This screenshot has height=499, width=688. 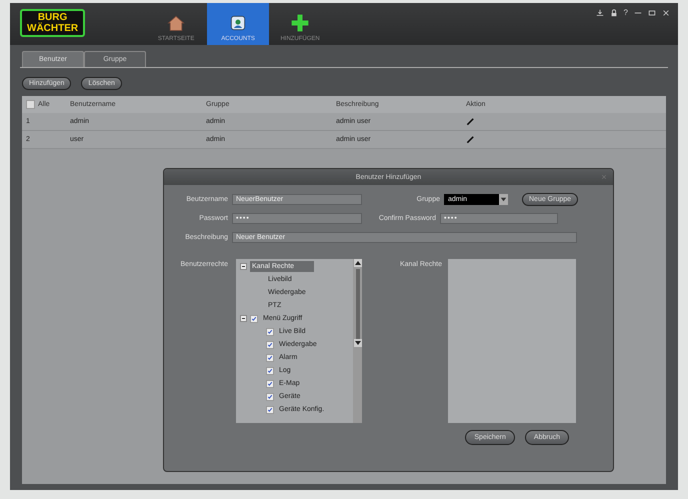 What do you see at coordinates (176, 23) in the screenshot?
I see `house-icon` at bounding box center [176, 23].